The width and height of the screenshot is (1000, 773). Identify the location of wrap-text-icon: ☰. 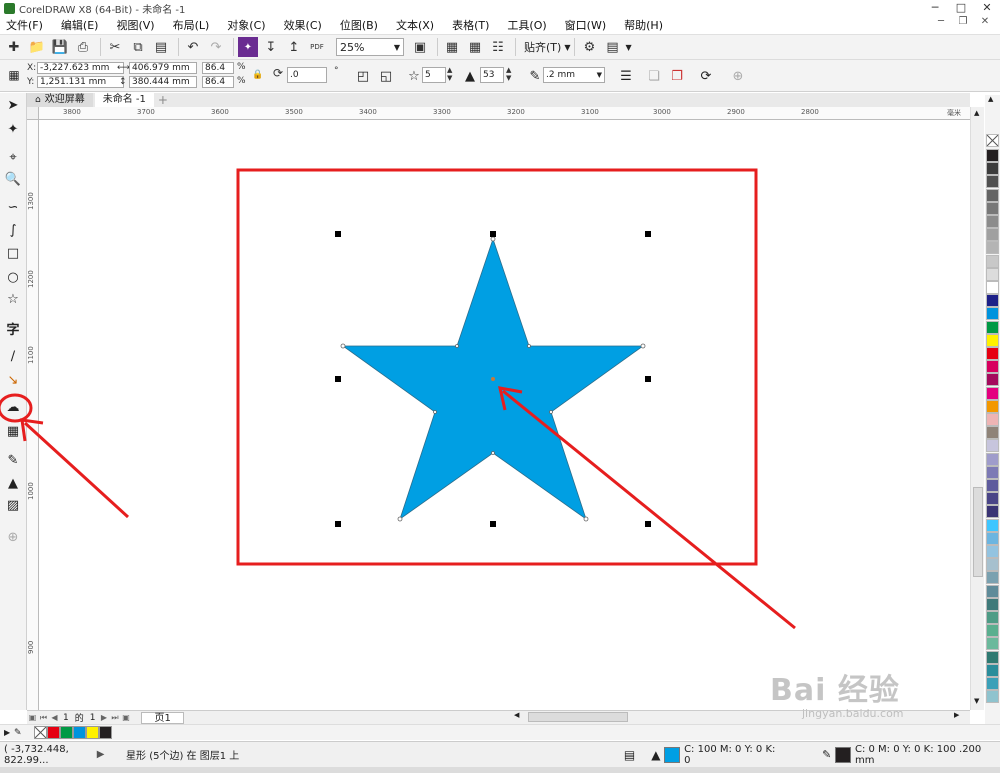
(626, 76).